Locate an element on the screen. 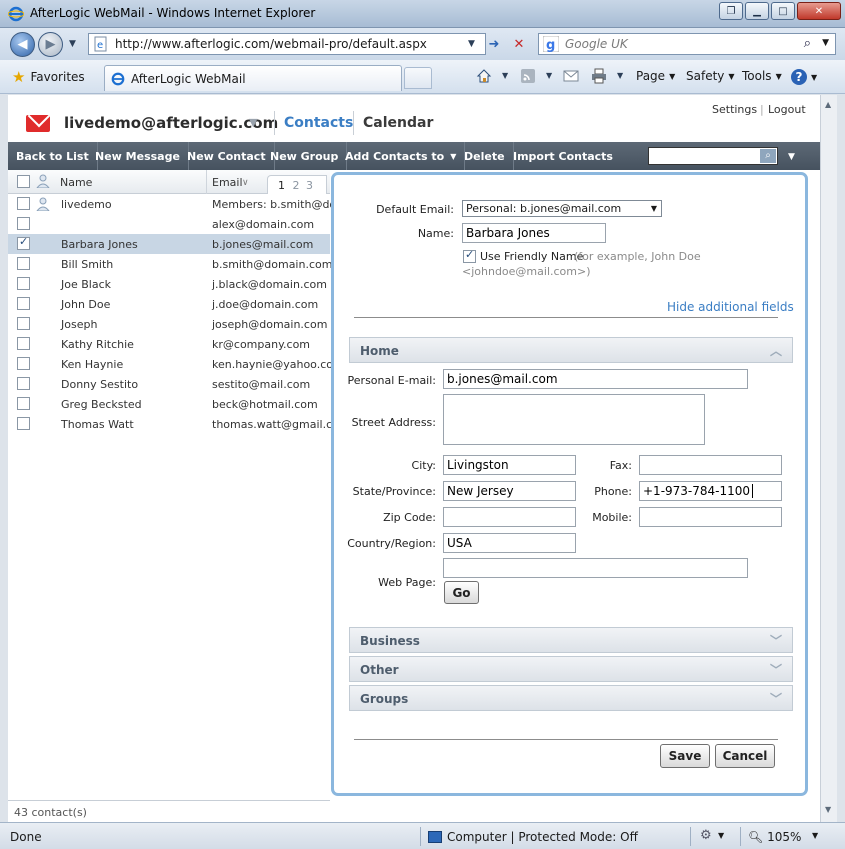  new-group-button: New Group is located at coordinates (305, 156).